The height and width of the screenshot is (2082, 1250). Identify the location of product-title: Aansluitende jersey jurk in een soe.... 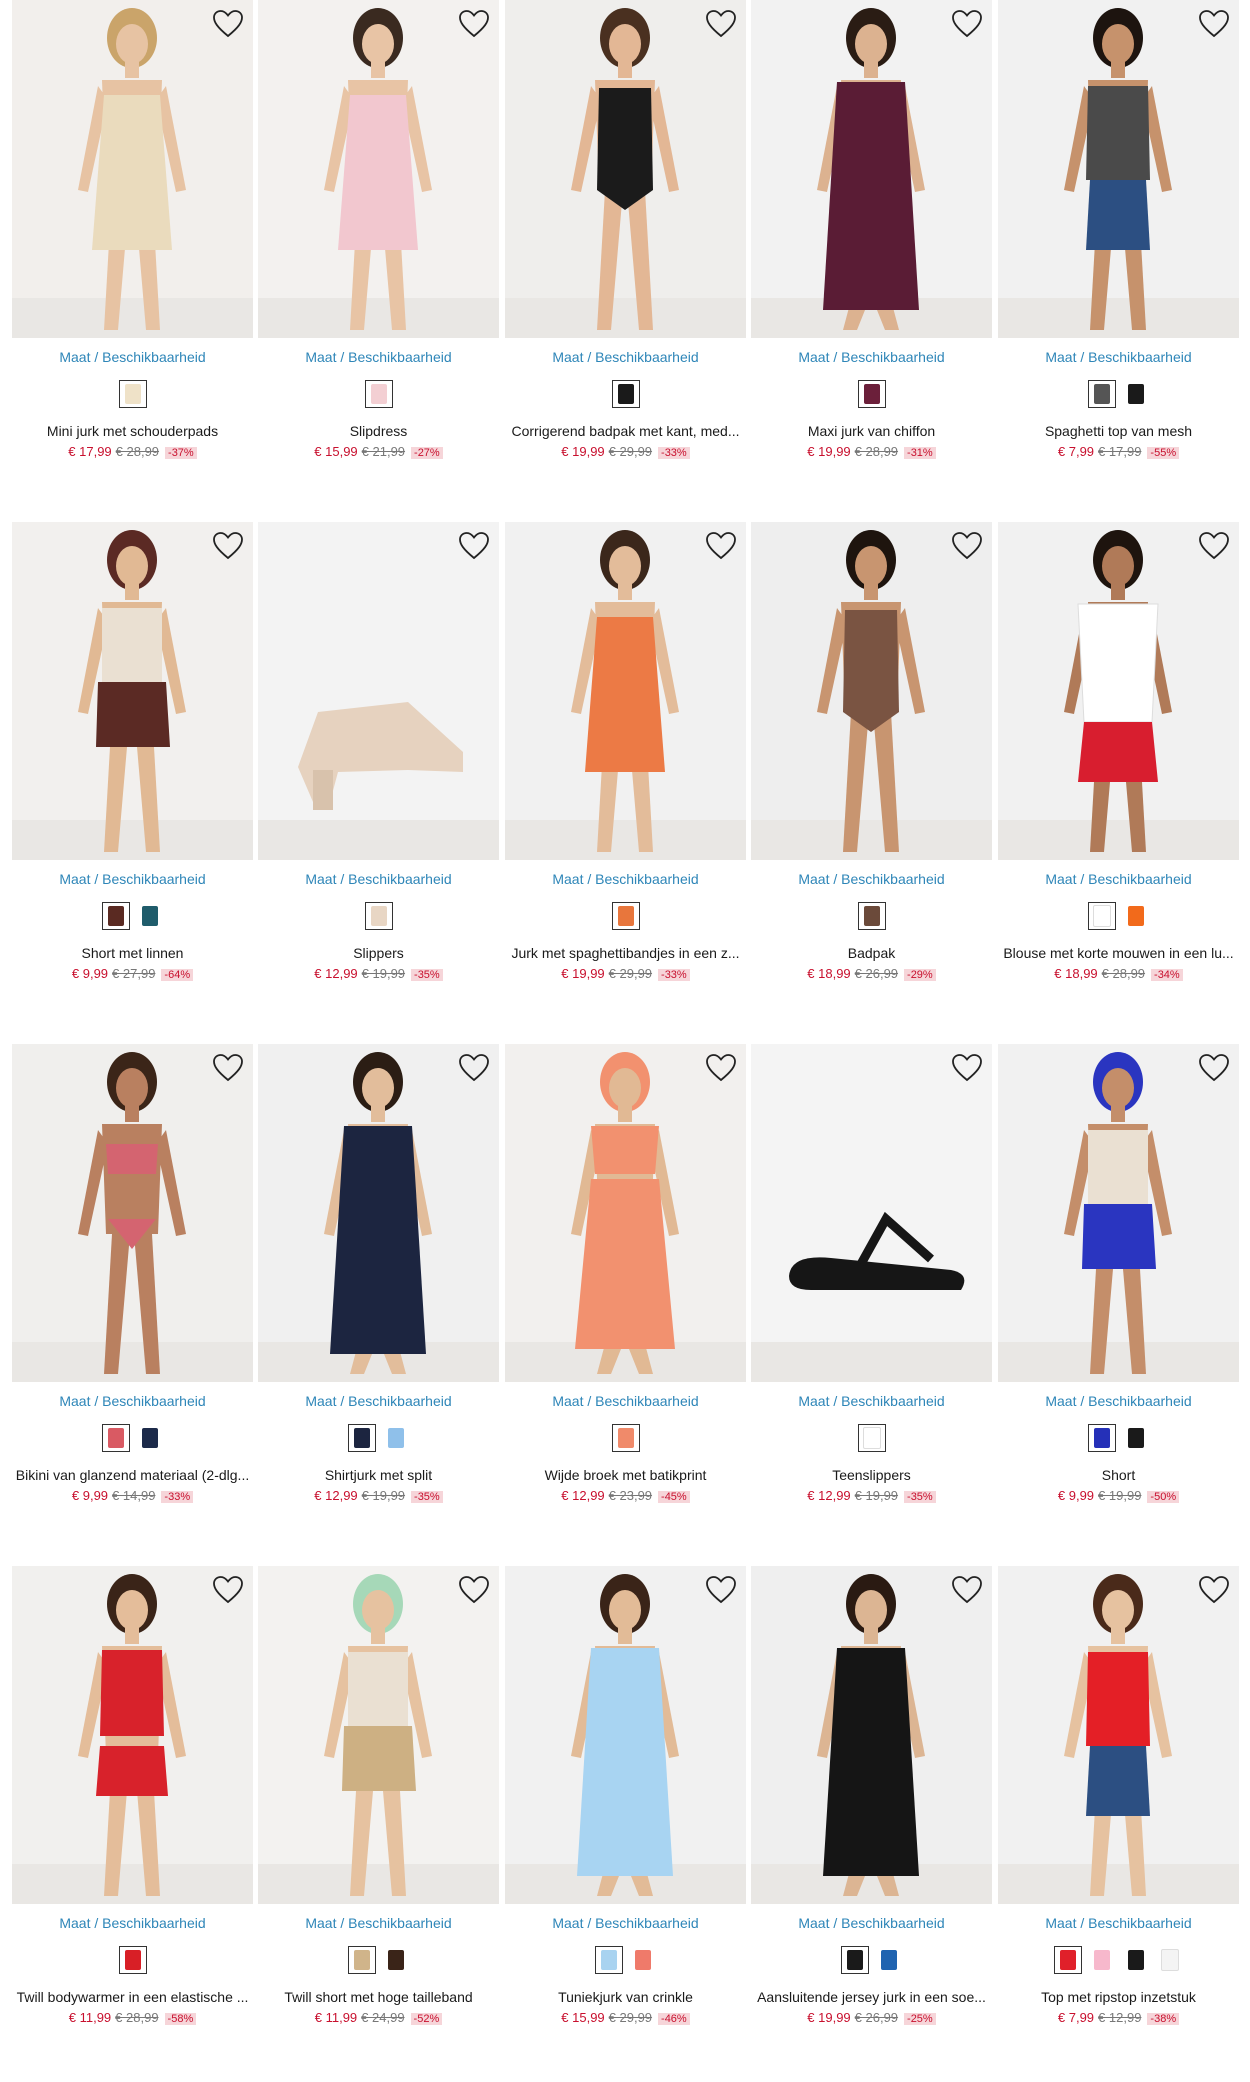
(871, 1997).